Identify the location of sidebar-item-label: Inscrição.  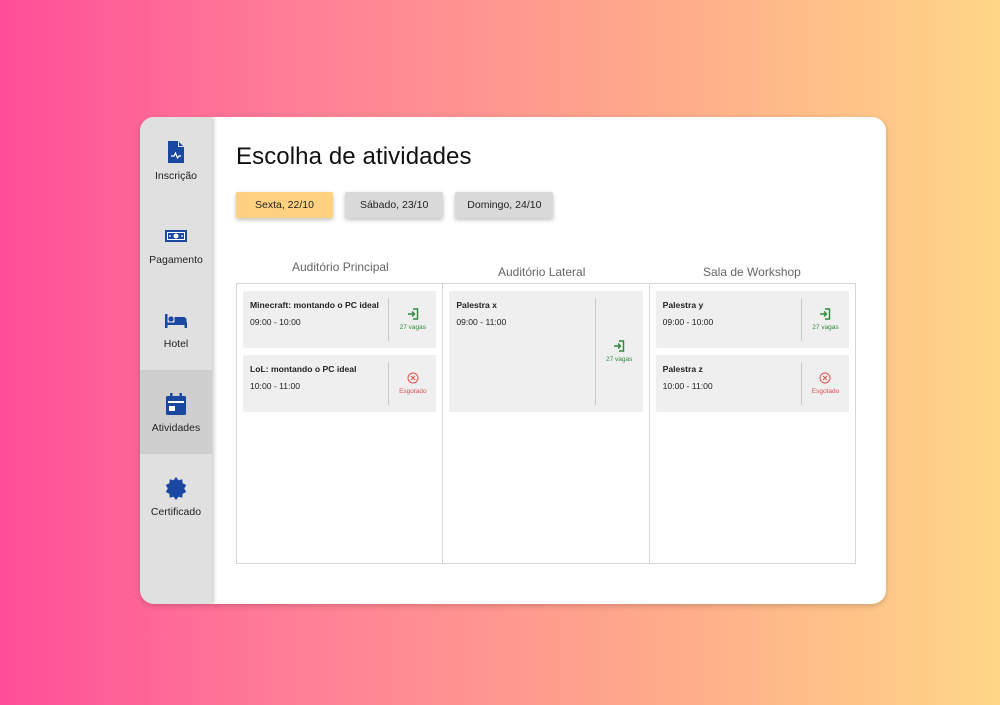
(175, 176).